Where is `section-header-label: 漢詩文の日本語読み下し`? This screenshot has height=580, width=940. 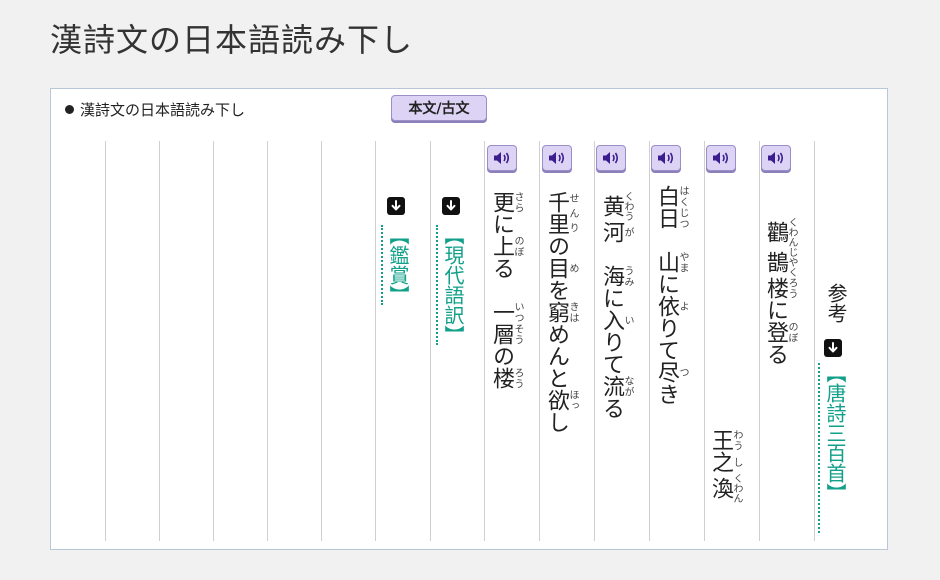
section-header-label: 漢詩文の日本語読み下し is located at coordinates (163, 110).